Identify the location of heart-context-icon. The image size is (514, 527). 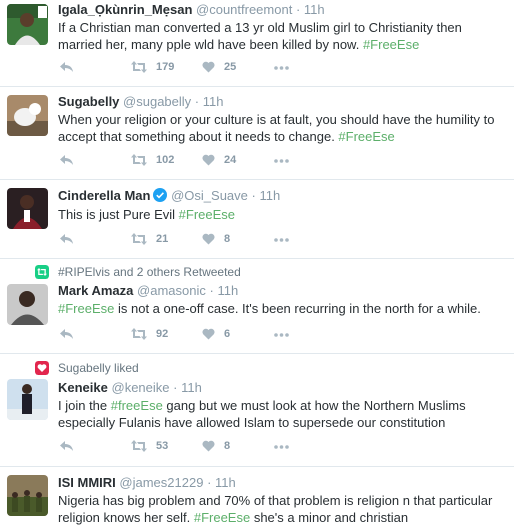
(42, 368).